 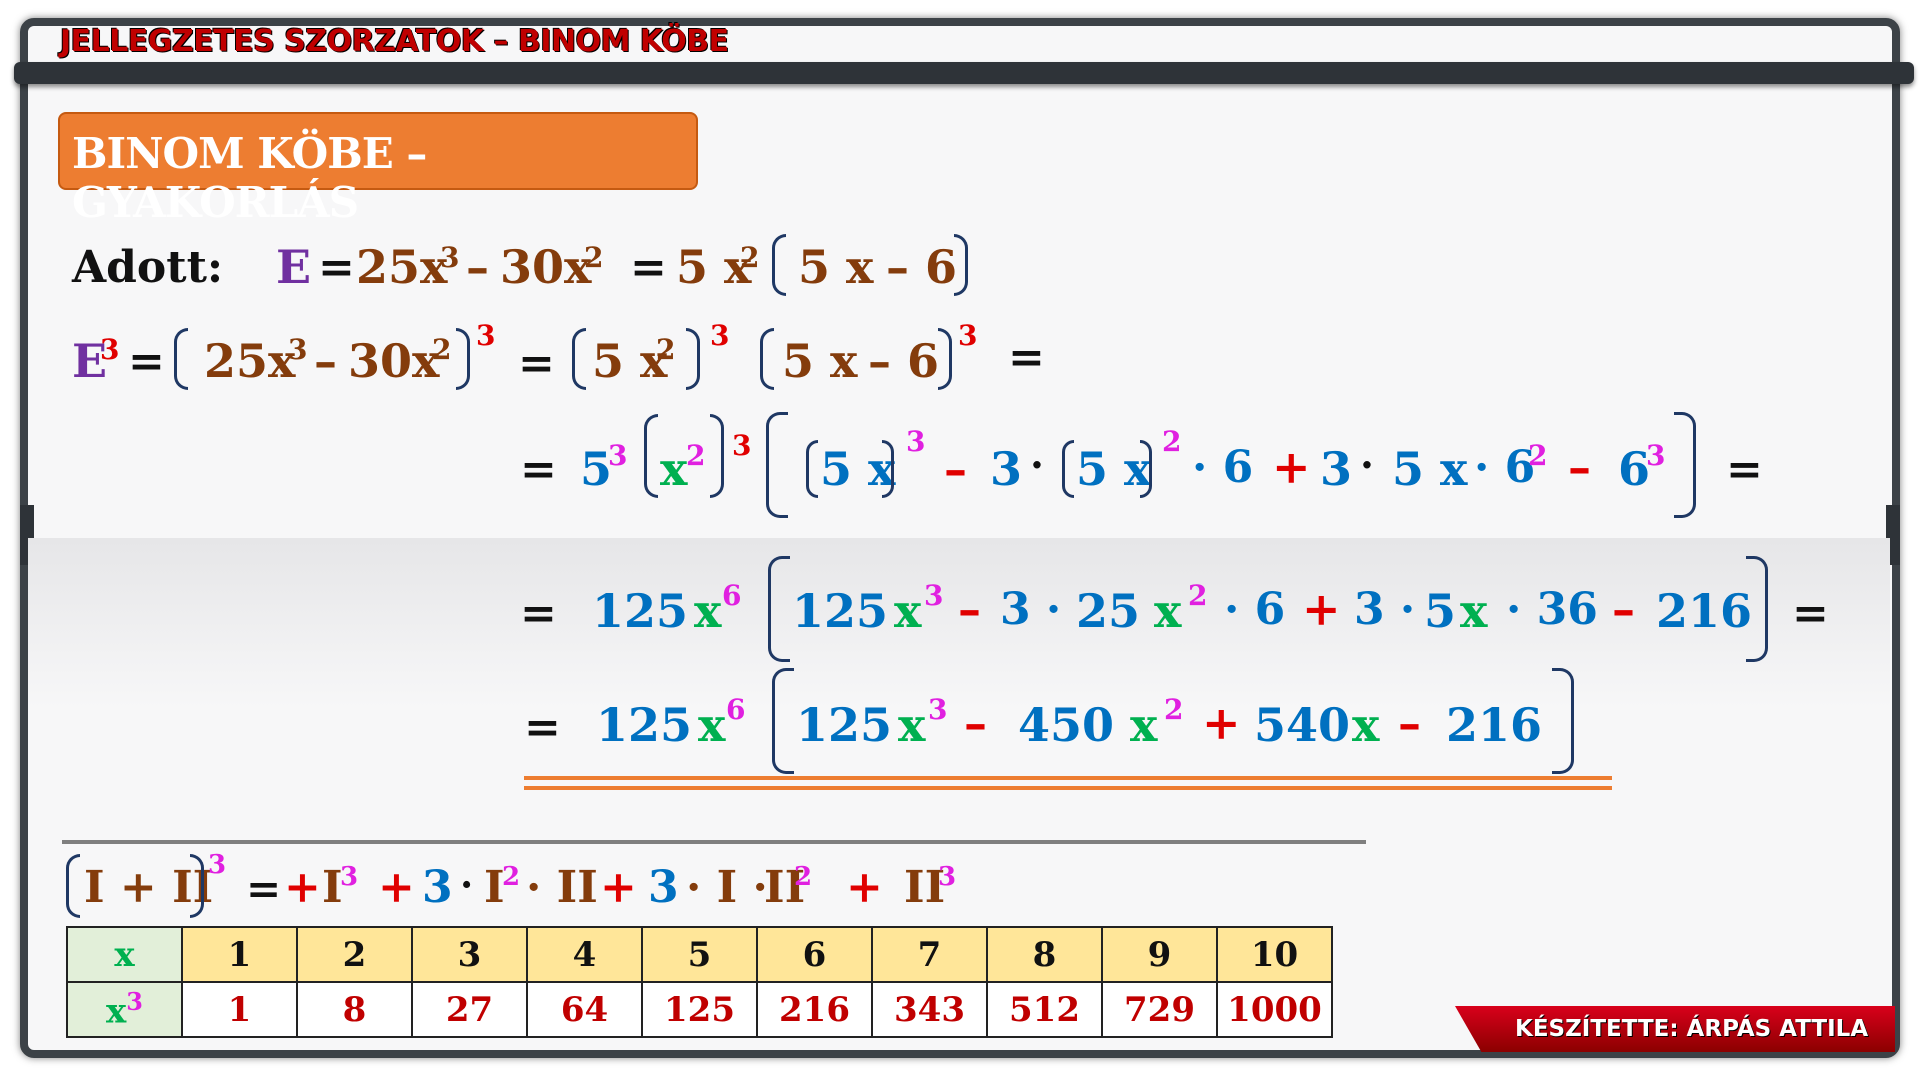 What do you see at coordinates (1440, 611) in the screenshot?
I see `coef-5: 5` at bounding box center [1440, 611].